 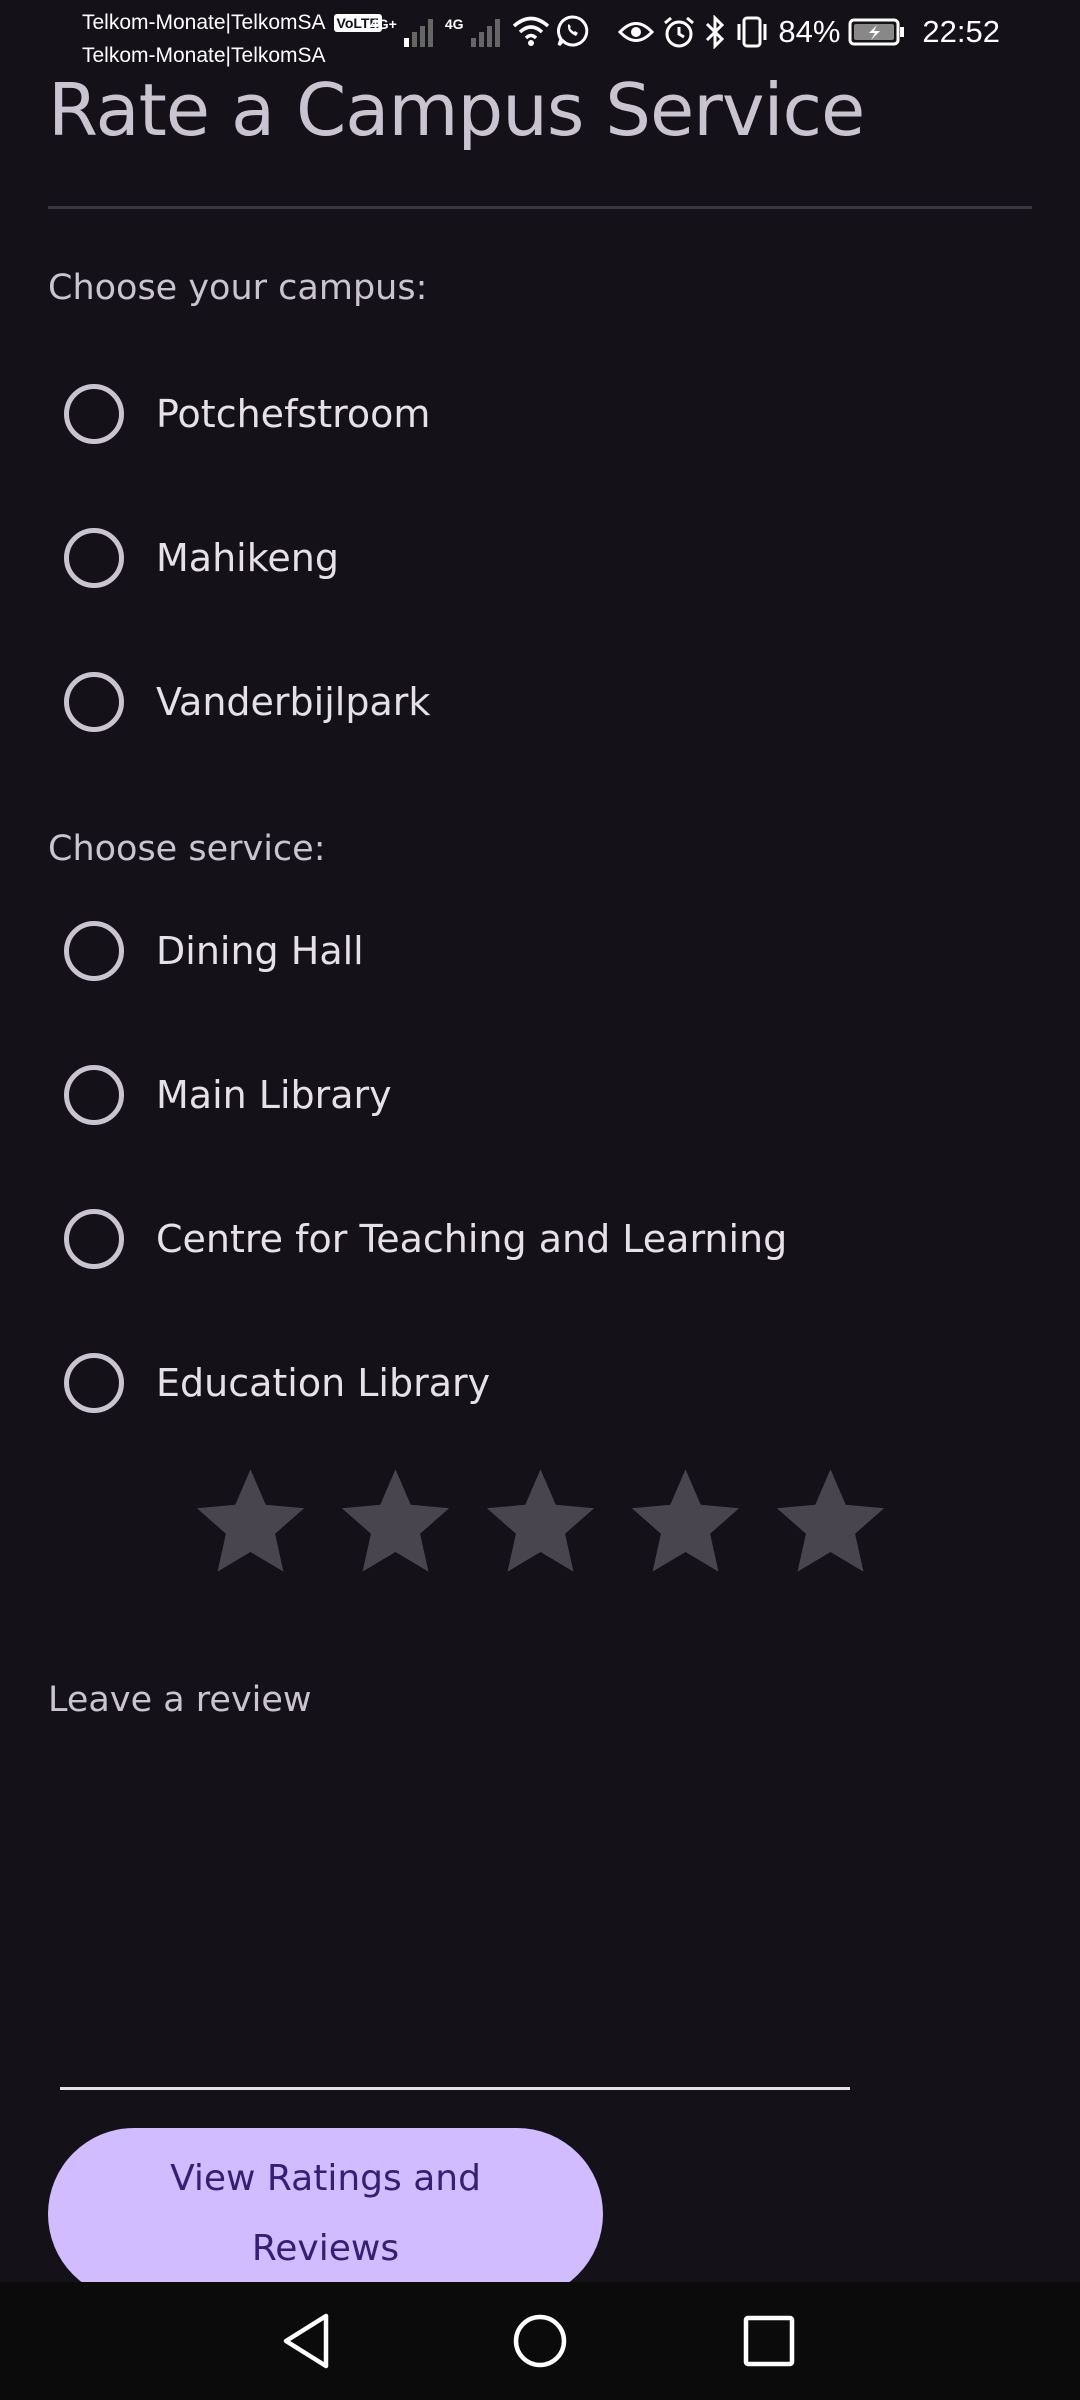 I want to click on recents-icon, so click(x=769, y=2341).